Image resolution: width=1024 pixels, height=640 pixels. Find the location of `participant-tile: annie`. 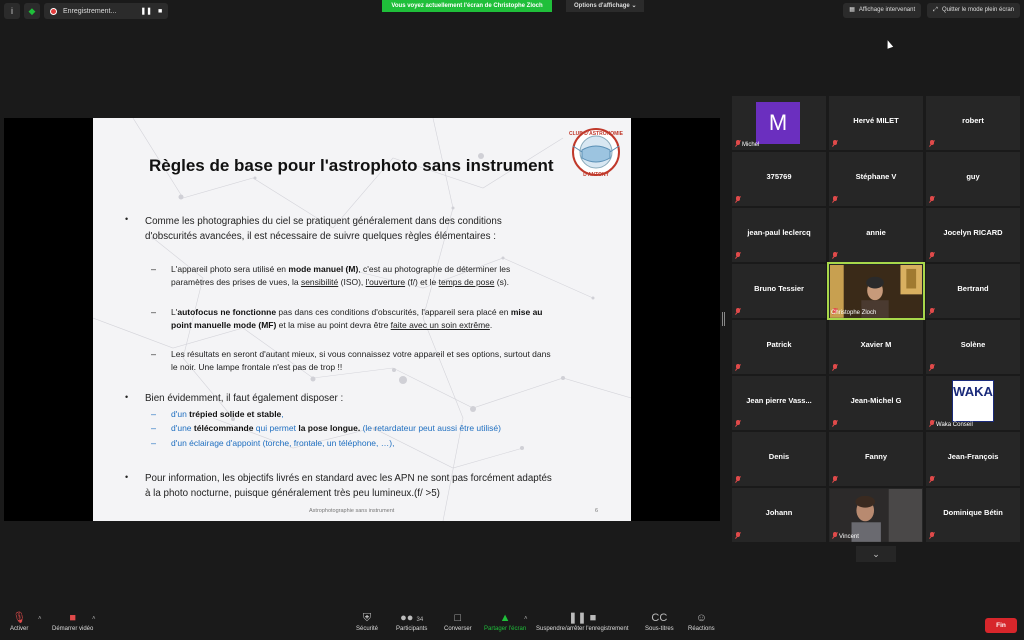

participant-tile: annie is located at coordinates (876, 235).